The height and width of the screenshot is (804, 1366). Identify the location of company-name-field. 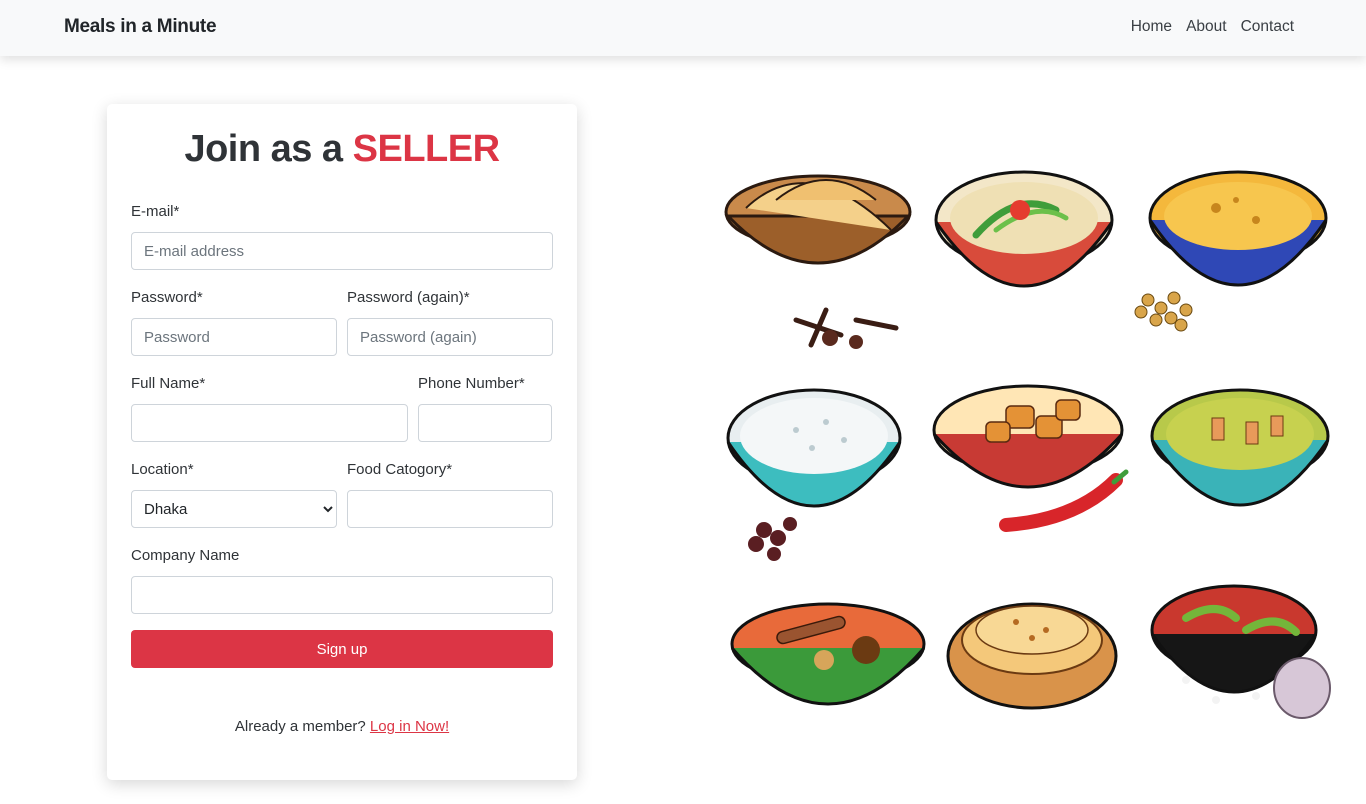
(342, 595).